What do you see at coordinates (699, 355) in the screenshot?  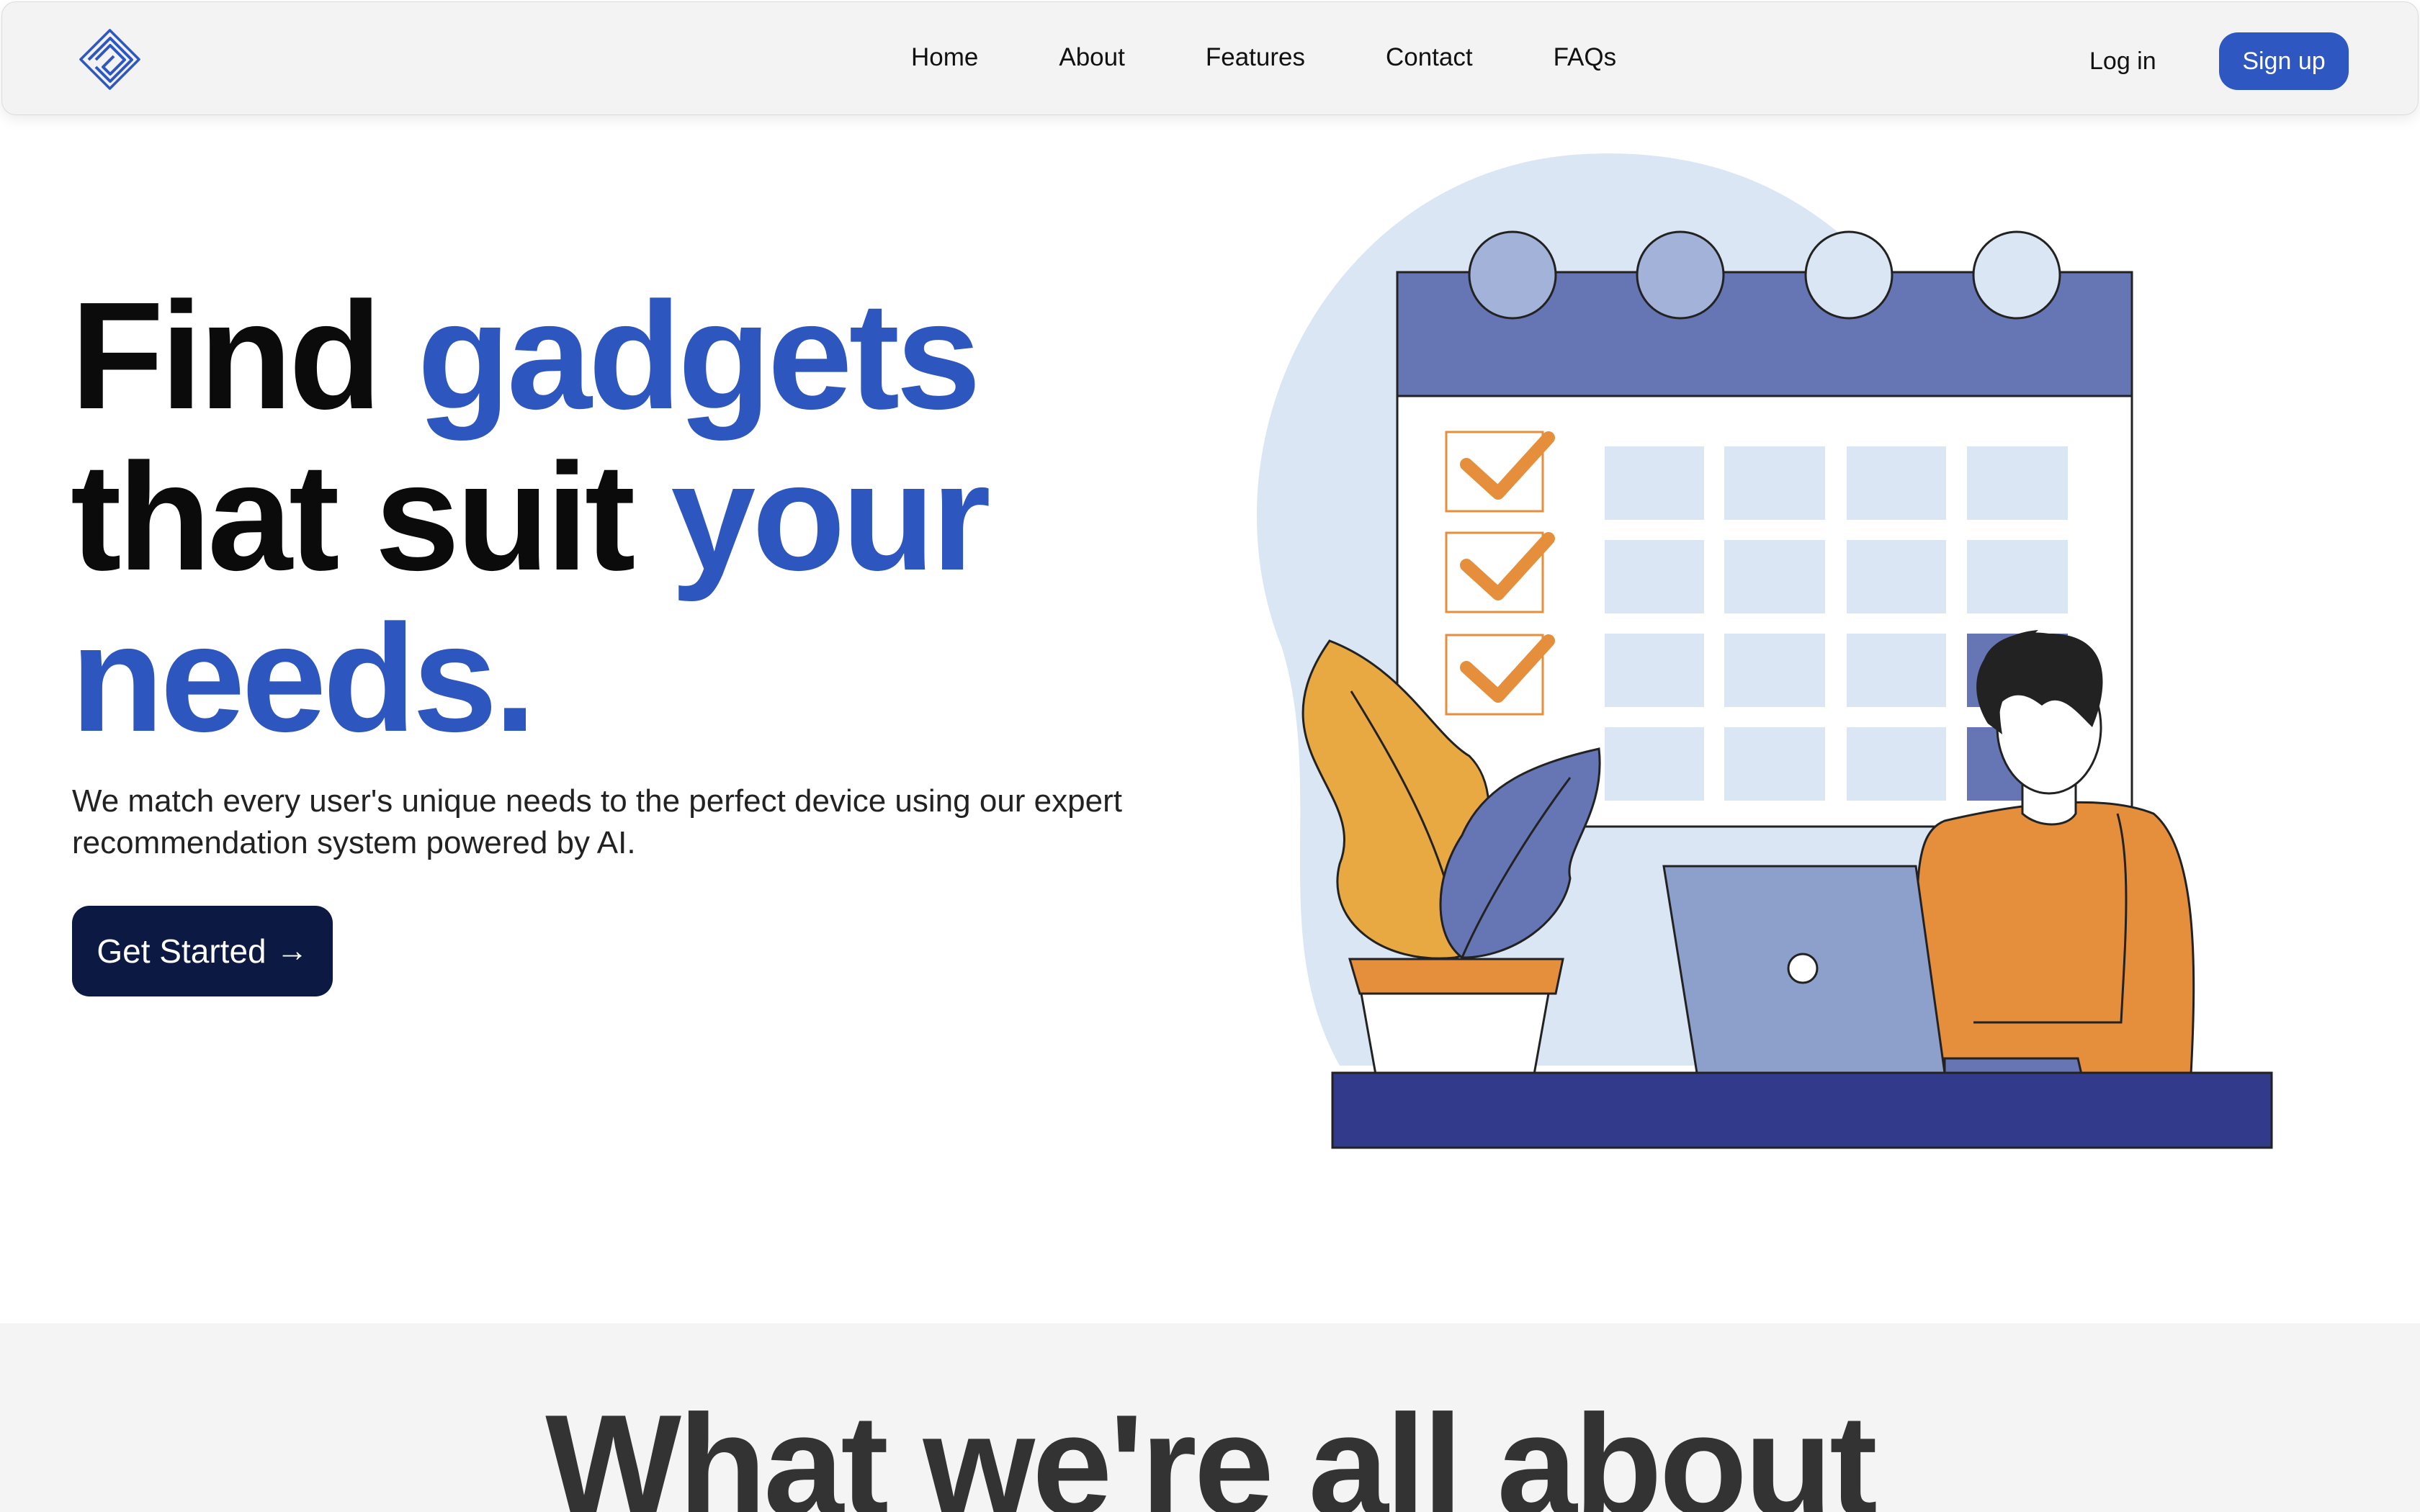 I see `hero-title-accent: gadgets` at bounding box center [699, 355].